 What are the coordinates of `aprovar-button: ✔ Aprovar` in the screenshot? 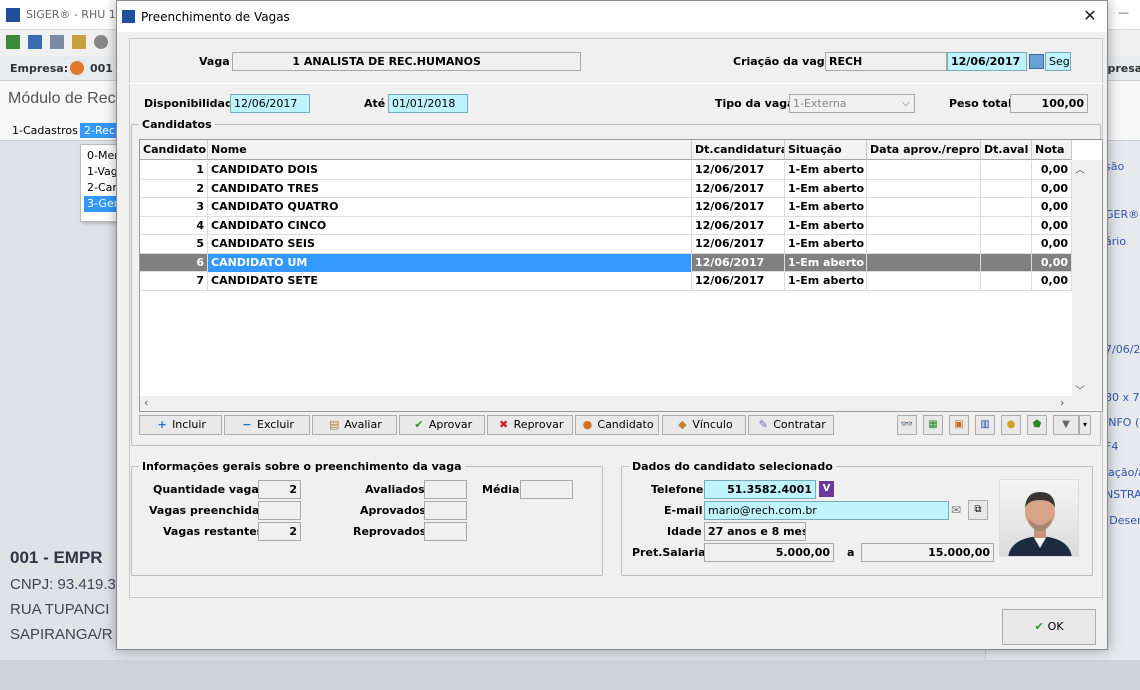 It's located at (442, 425).